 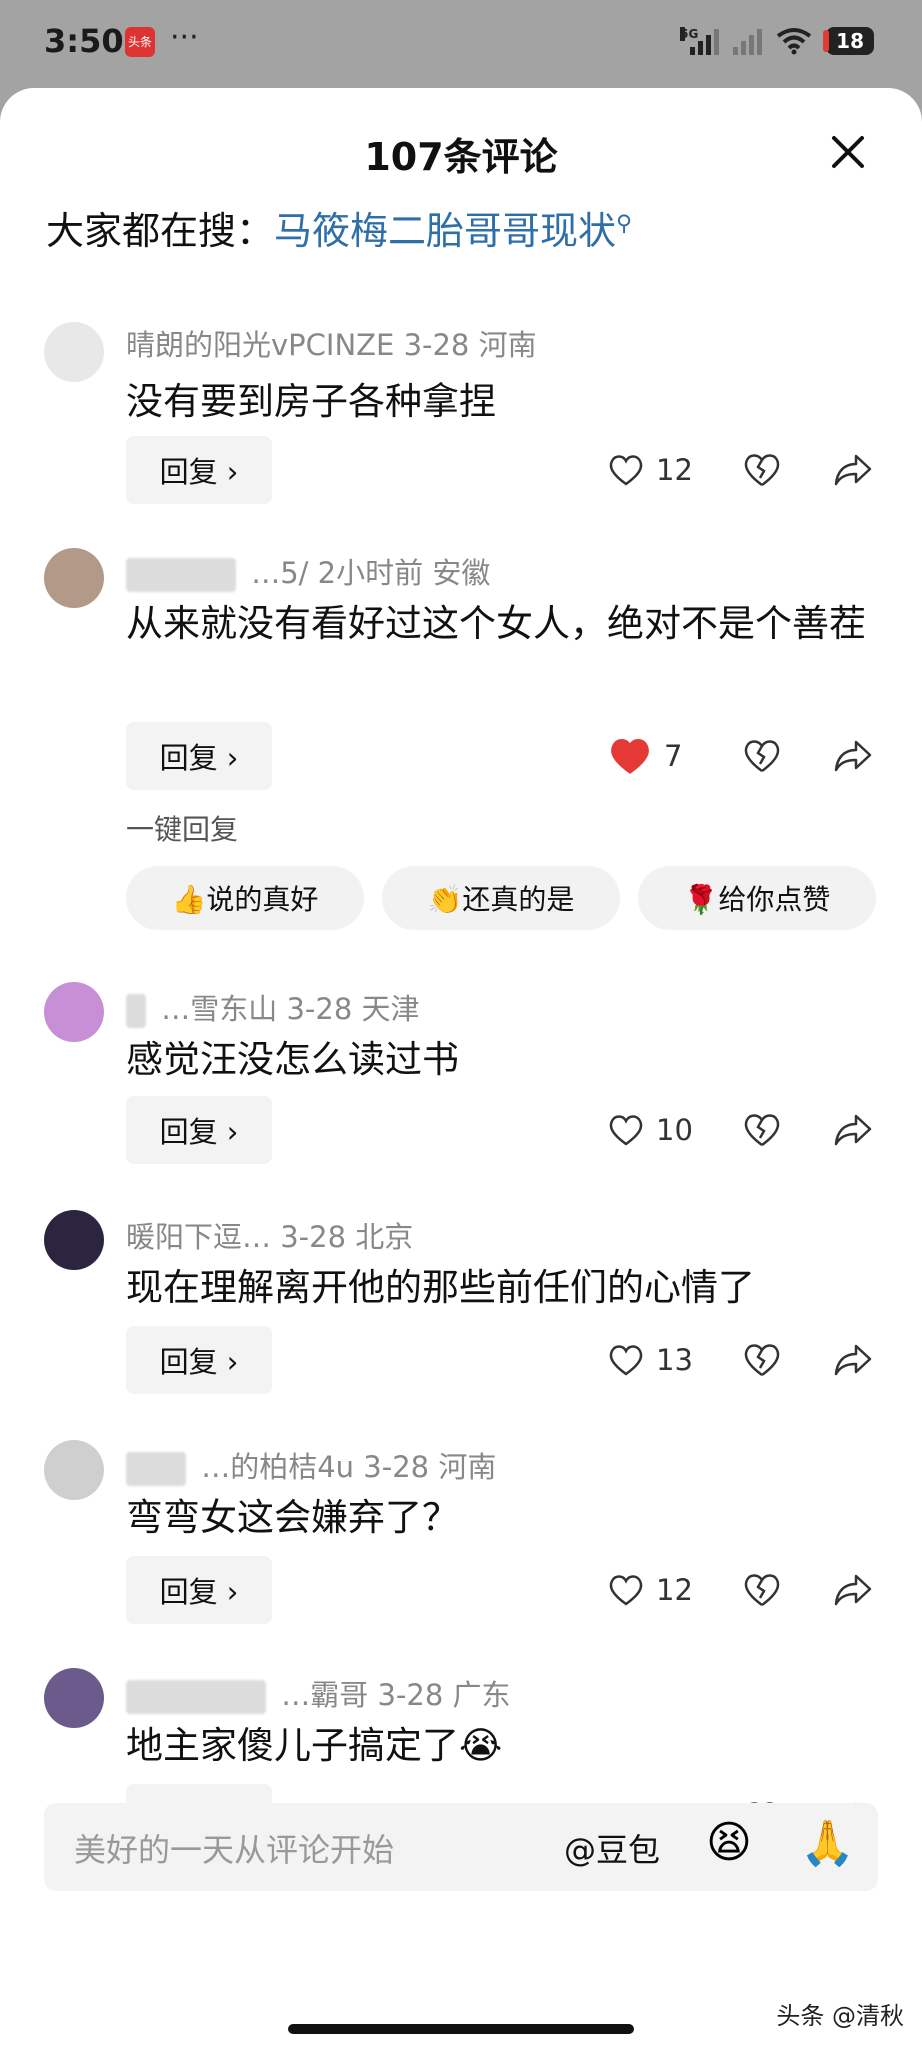 I want to click on comment-text: 弯弯女这会嫌弃了？, so click(x=292, y=1517).